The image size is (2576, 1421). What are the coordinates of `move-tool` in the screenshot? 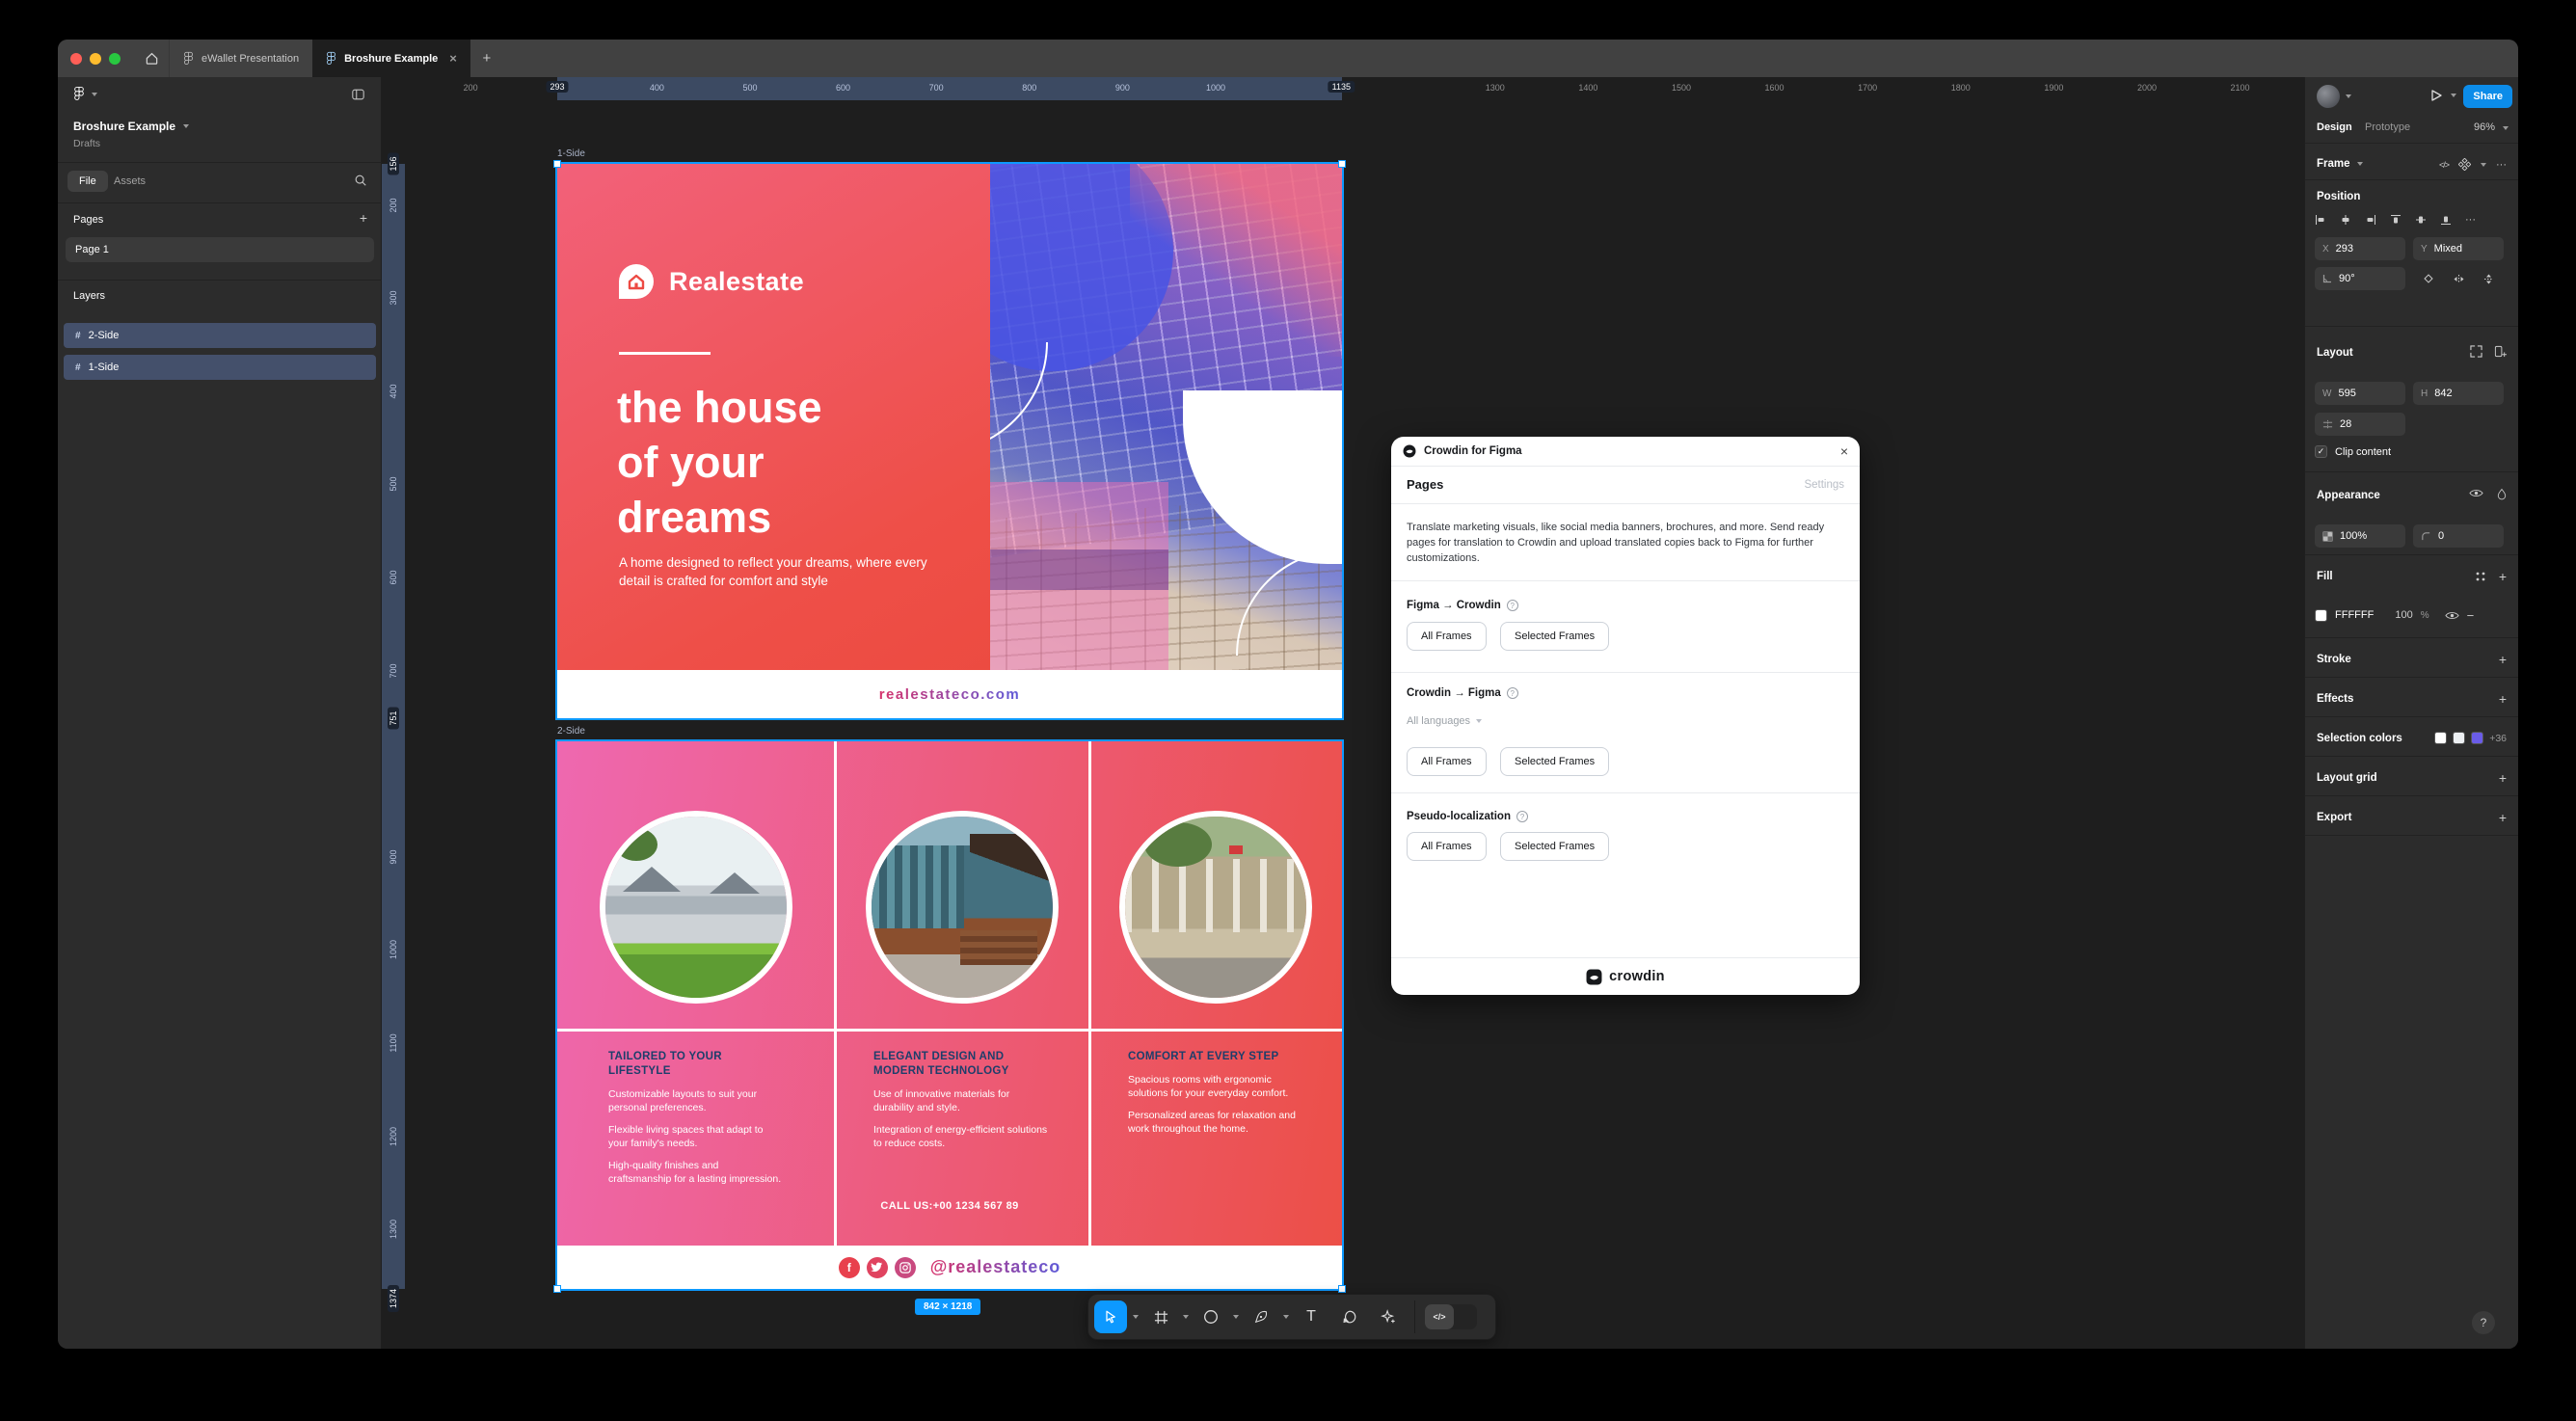 It's located at (1111, 1316).